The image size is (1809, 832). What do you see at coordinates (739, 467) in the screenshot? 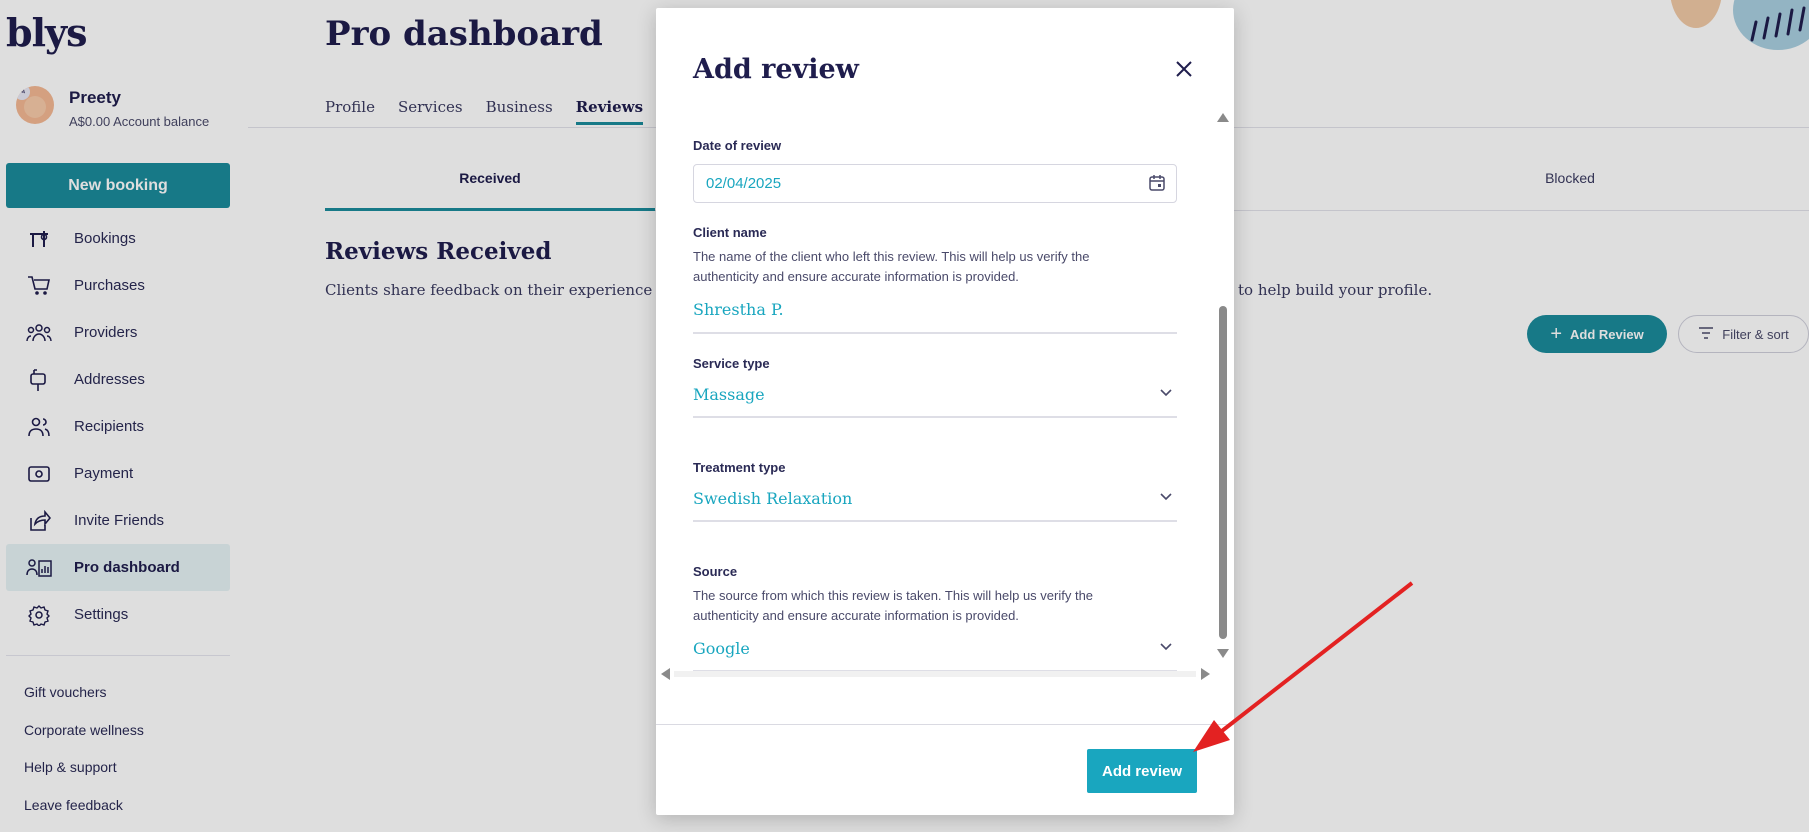
I see `treatment-type-label: Treatment type` at bounding box center [739, 467].